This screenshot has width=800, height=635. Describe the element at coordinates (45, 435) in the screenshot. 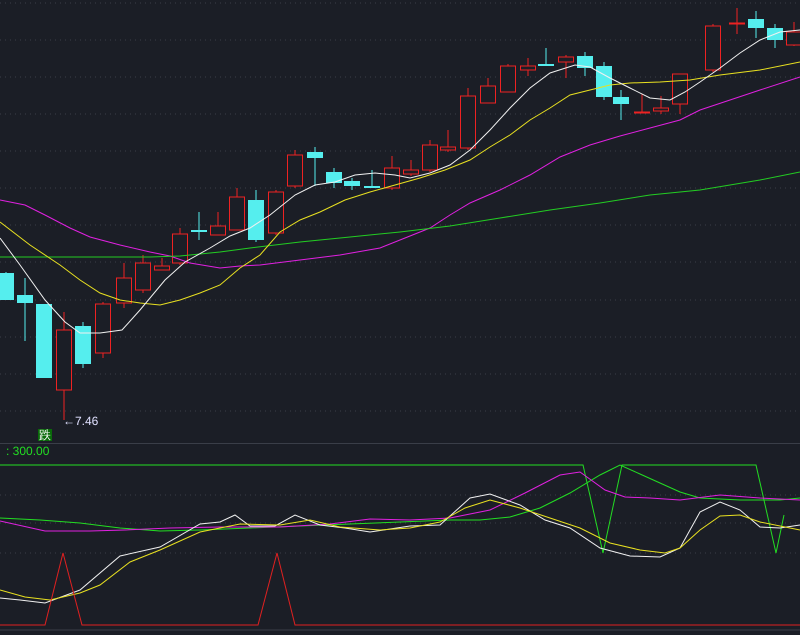

I see `signal-badge: 跌` at that location.